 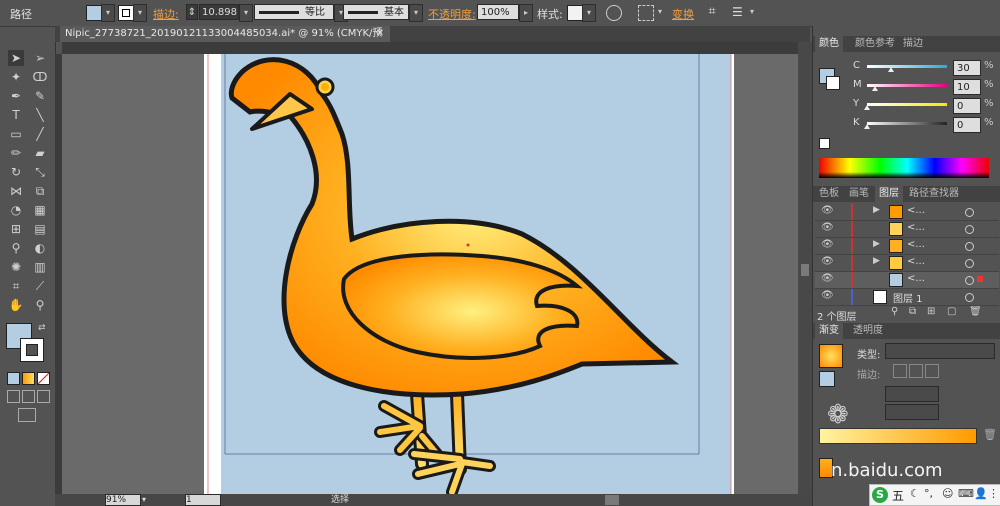 What do you see at coordinates (16, 96) in the screenshot?
I see `pen-tool-icon: ✒` at bounding box center [16, 96].